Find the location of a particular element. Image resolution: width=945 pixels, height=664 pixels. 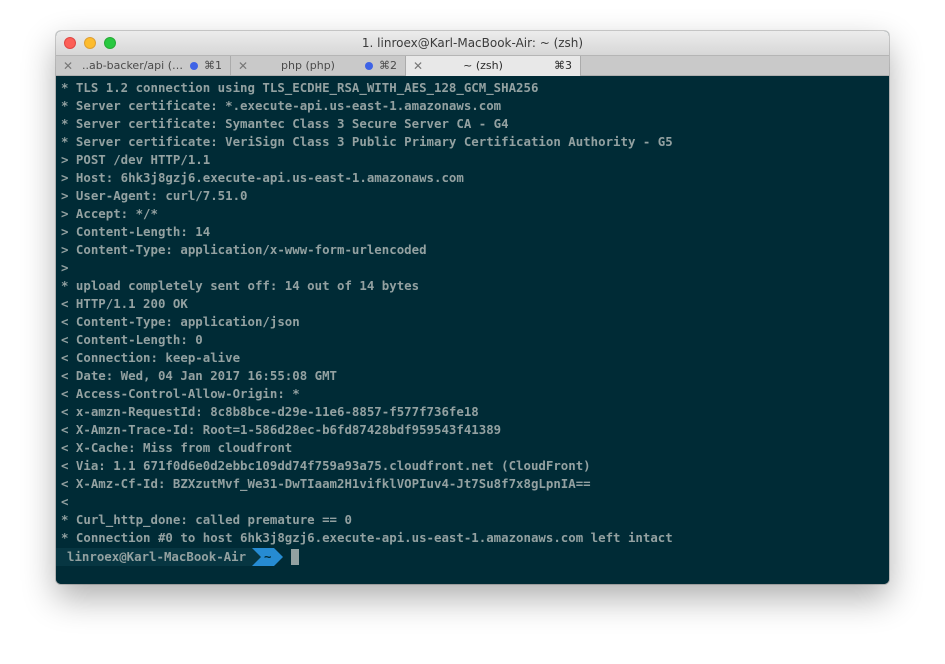

output-line: * Curl_http_done: called premature == 0 is located at coordinates (206, 519).